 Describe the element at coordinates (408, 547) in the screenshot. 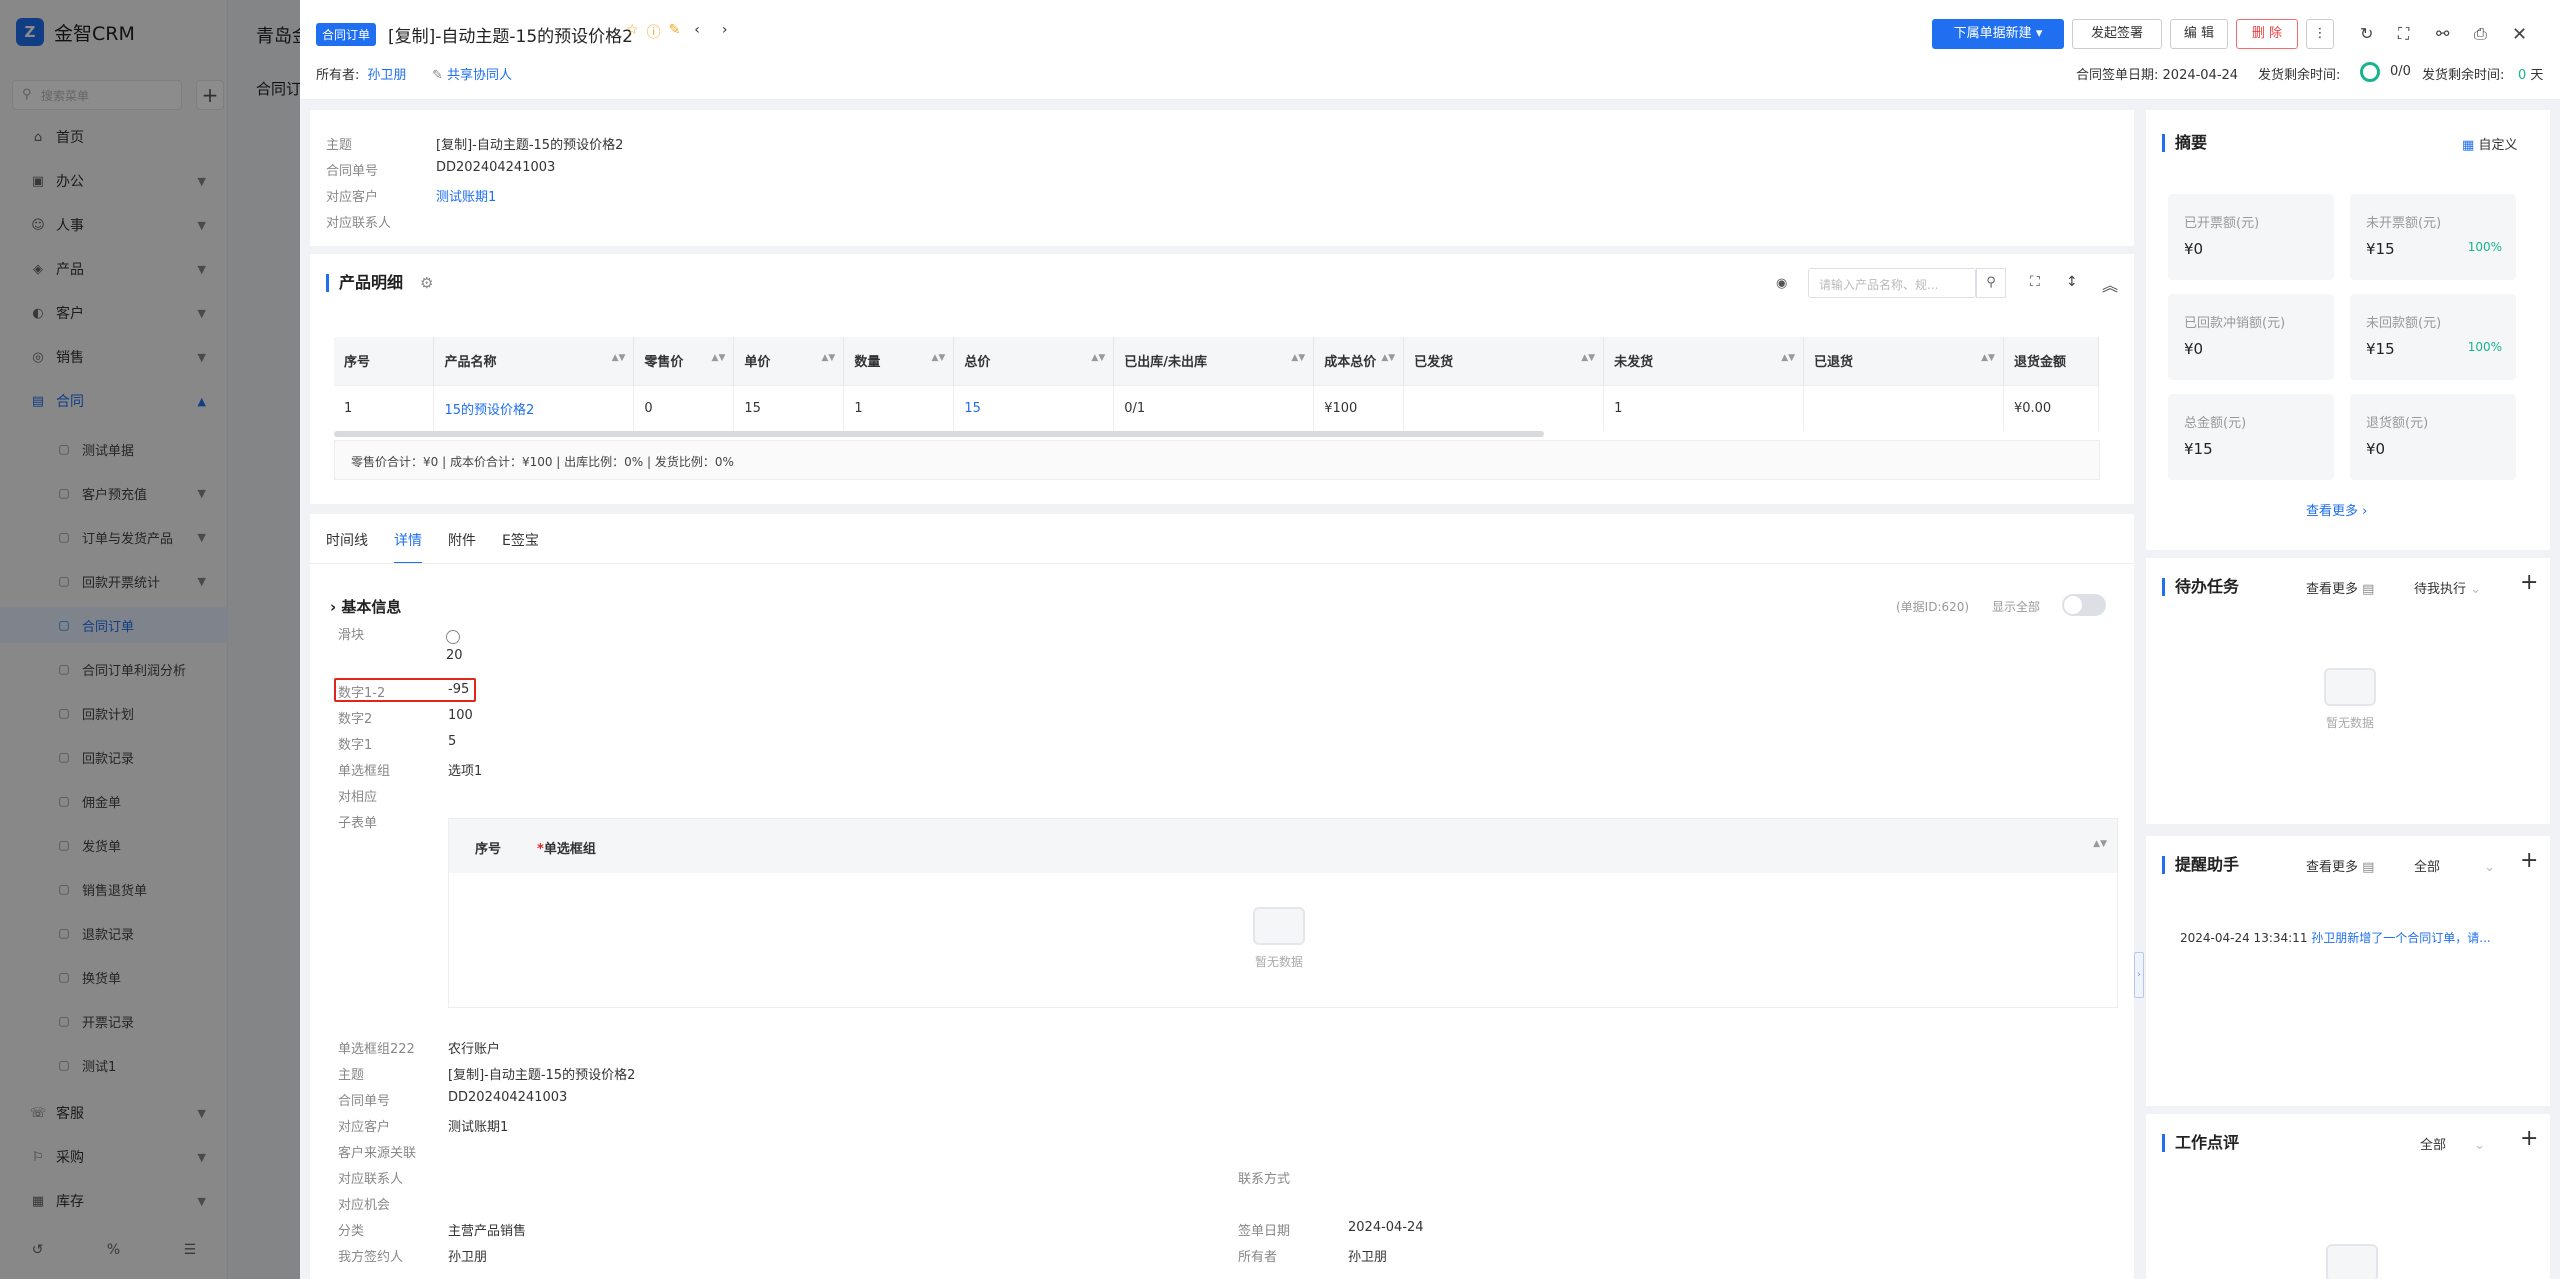

I see `tab-detail: 详情` at that location.